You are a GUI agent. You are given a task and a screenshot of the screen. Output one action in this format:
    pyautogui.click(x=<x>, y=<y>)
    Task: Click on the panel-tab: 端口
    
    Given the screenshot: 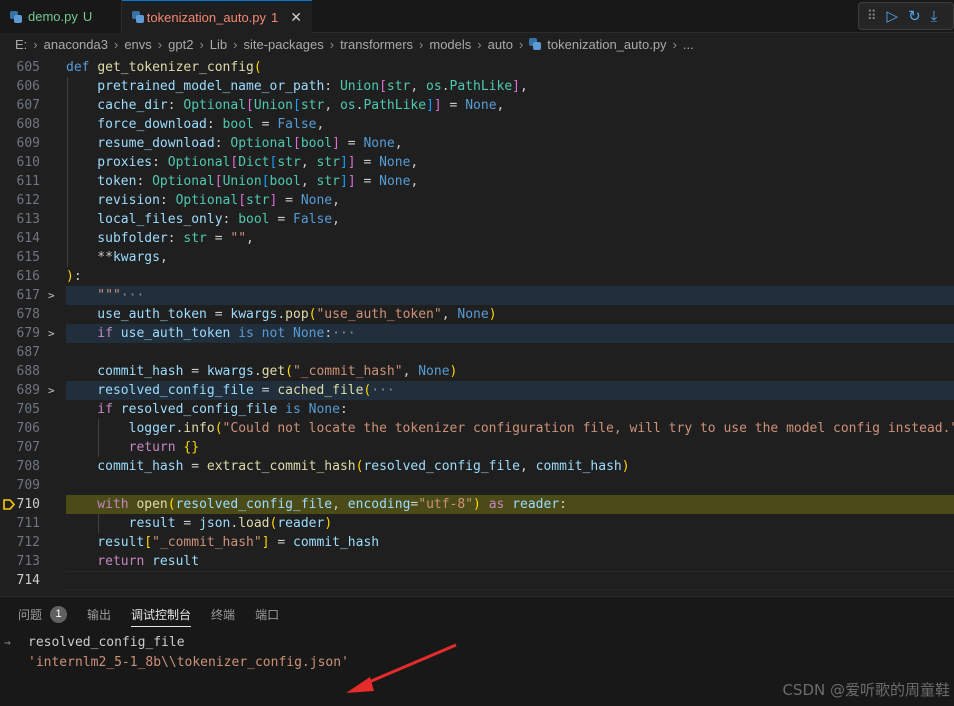 What is the action you would take?
    pyautogui.click(x=267, y=614)
    